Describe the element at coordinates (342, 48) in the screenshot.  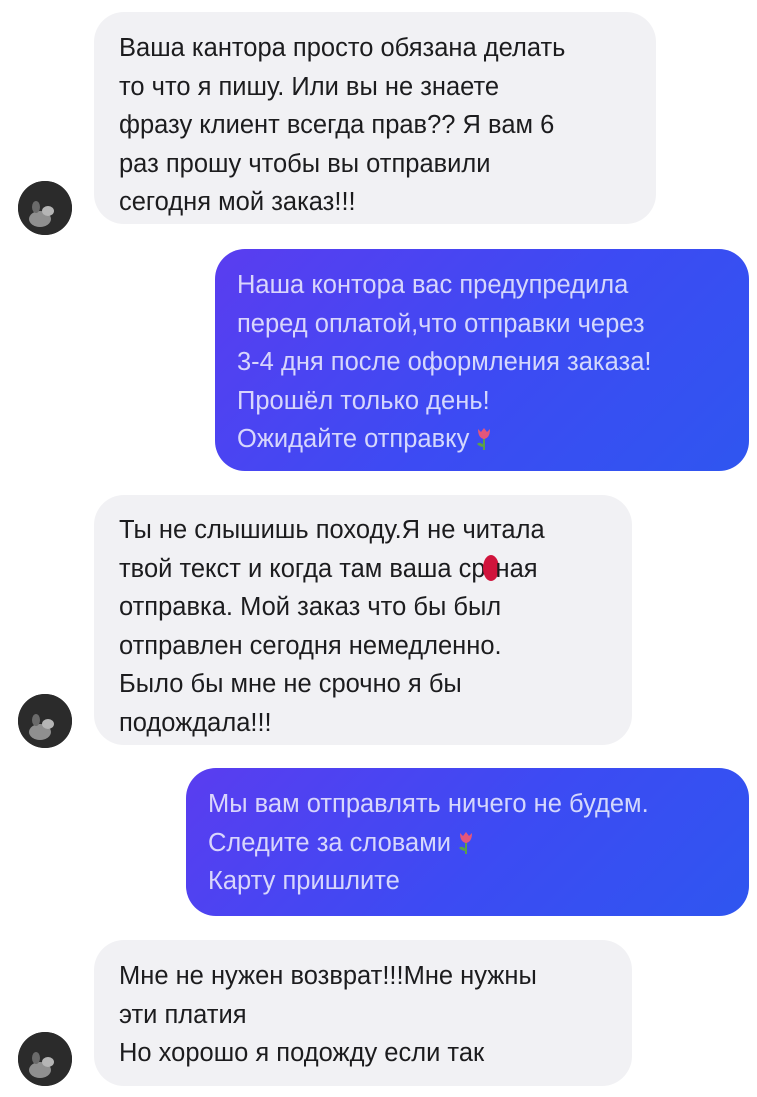
I see `message-text-line: Ваша кантора просто обязана делать` at that location.